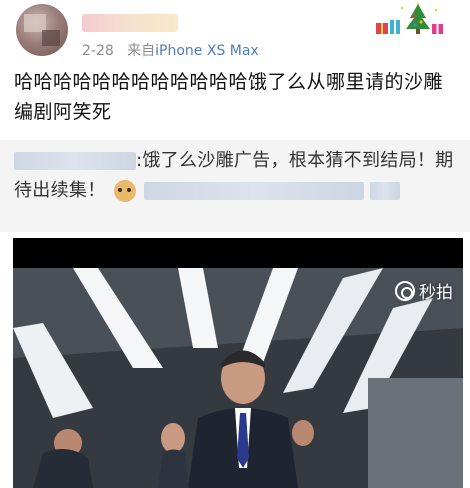 This screenshot has width=470, height=488. Describe the element at coordinates (98, 51) in the screenshot. I see `post-date: 2-28` at that location.